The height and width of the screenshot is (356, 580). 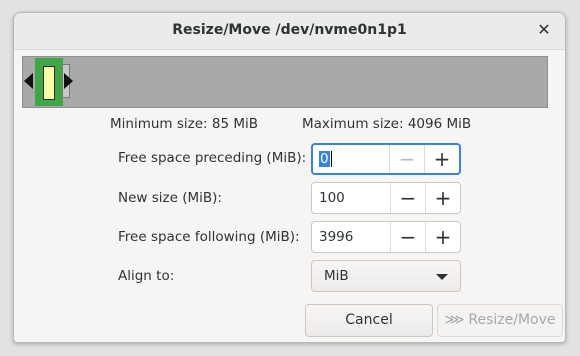 What do you see at coordinates (407, 237) in the screenshot?
I see `free-following-decrement-button: −` at bounding box center [407, 237].